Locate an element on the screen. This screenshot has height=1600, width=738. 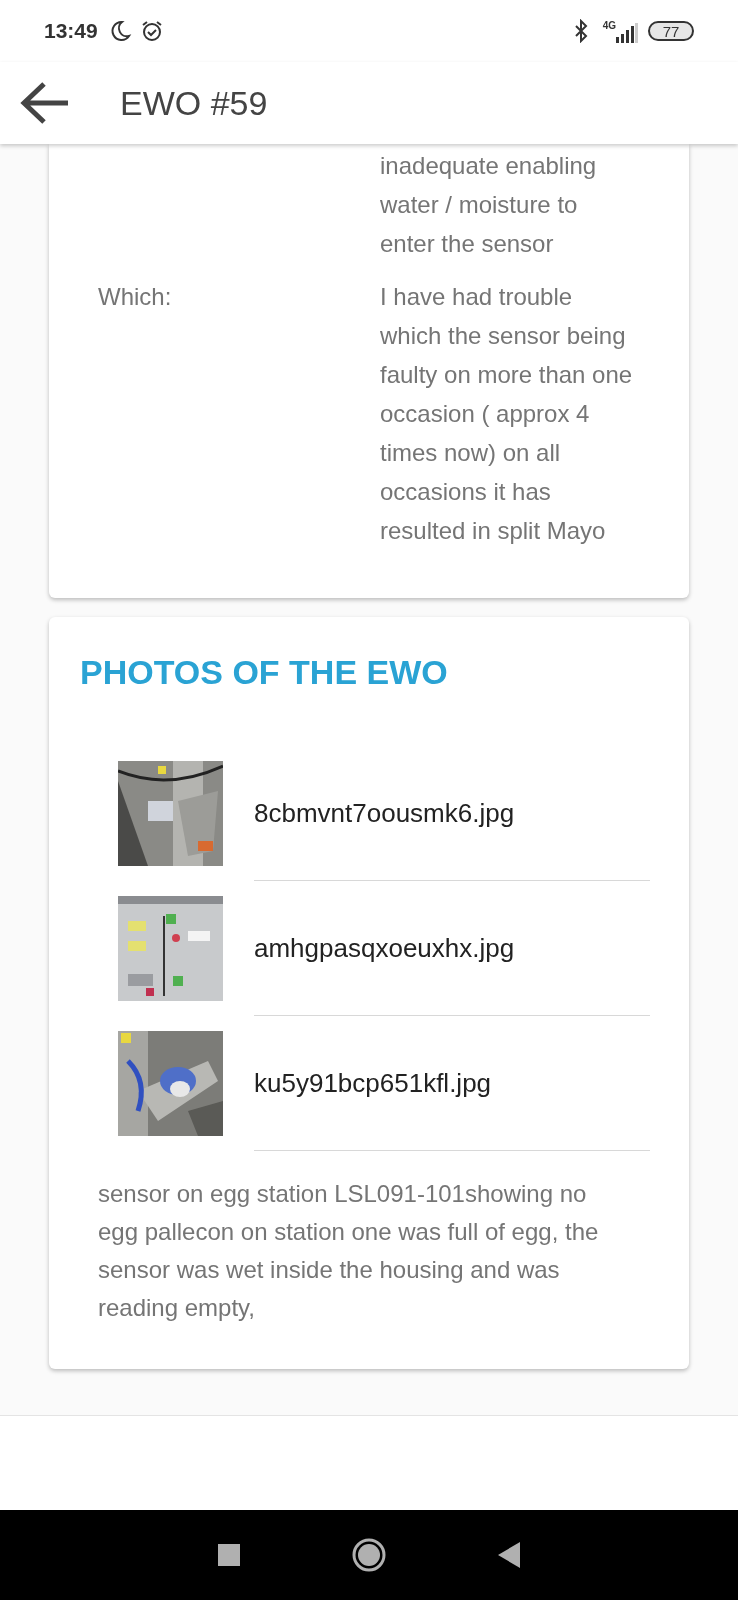
field-value: inadequate enabling water / moisture to enter the sensor is located at coordinates (489, 205).